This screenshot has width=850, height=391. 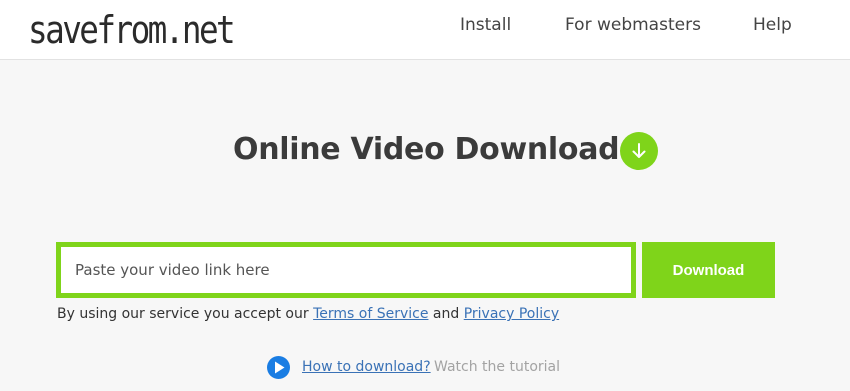 What do you see at coordinates (639, 151) in the screenshot?
I see `download-arrow-icon` at bounding box center [639, 151].